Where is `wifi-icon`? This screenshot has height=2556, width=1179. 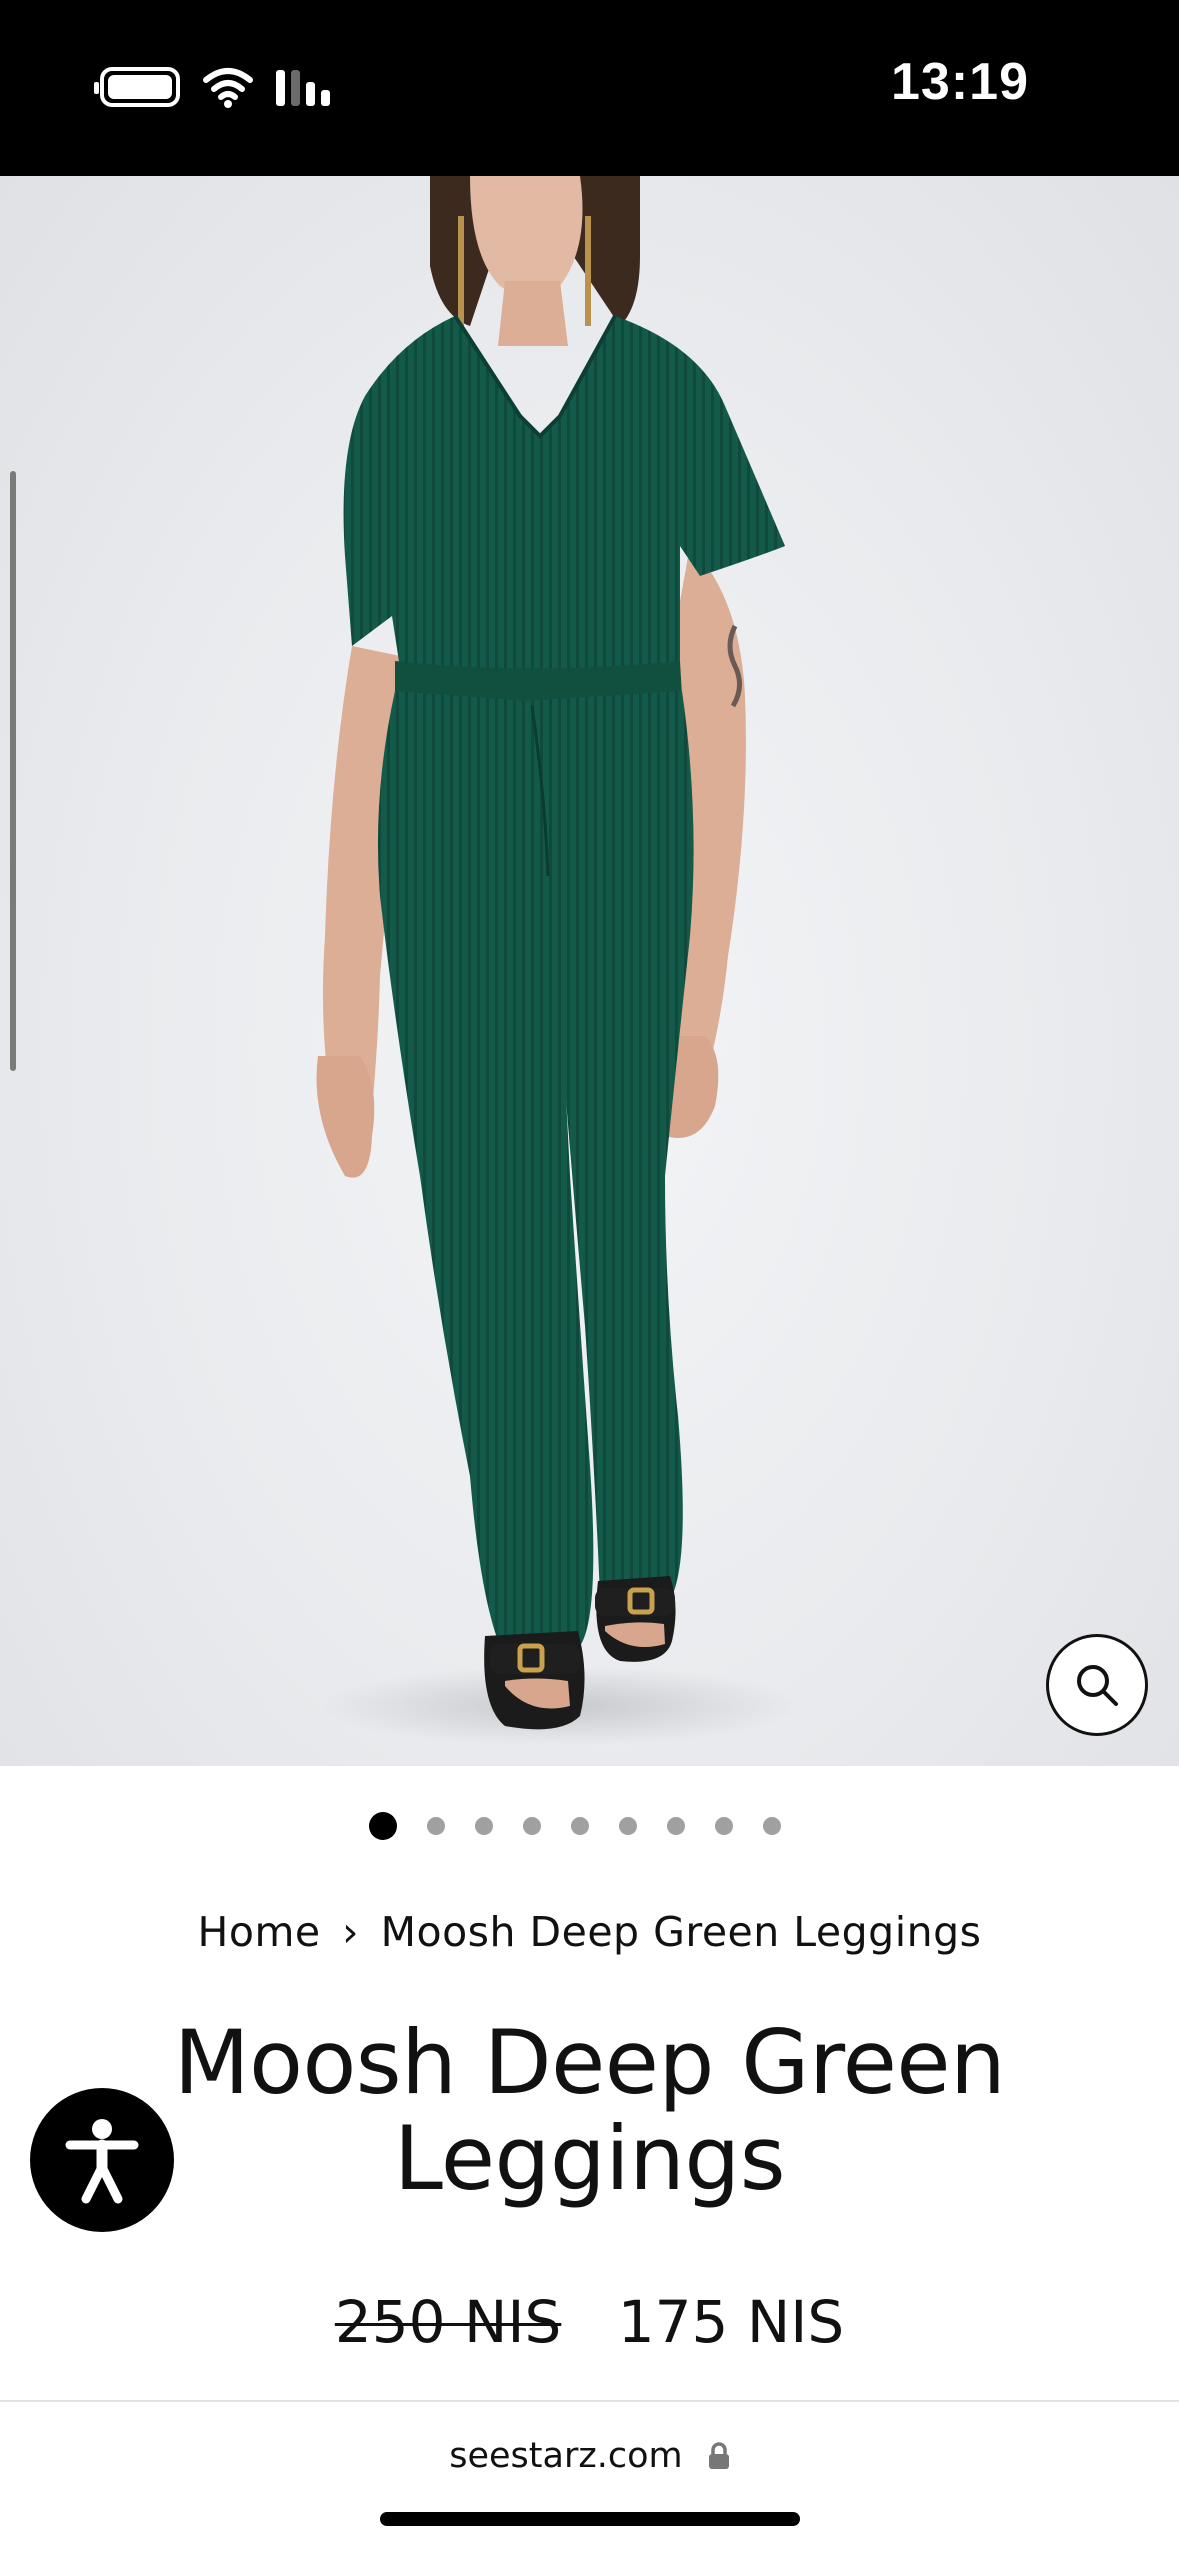 wifi-icon is located at coordinates (228, 88).